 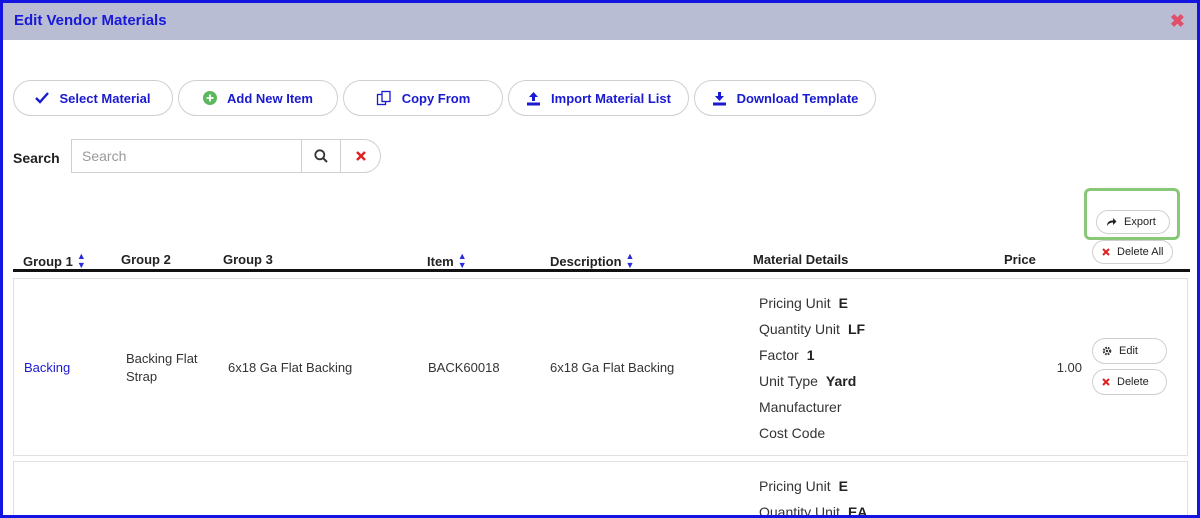 I want to click on column-header-group3: Group 3, so click(x=248, y=259).